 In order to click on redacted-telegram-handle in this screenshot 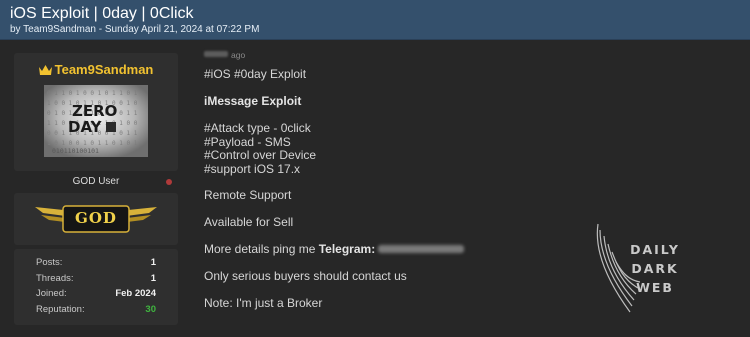, I will do `click(421, 249)`.